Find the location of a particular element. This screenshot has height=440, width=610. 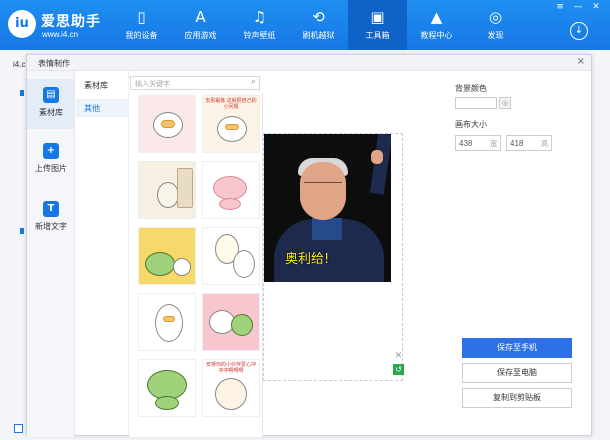

nav-item-label: 工具箱 is located at coordinates (377, 35).